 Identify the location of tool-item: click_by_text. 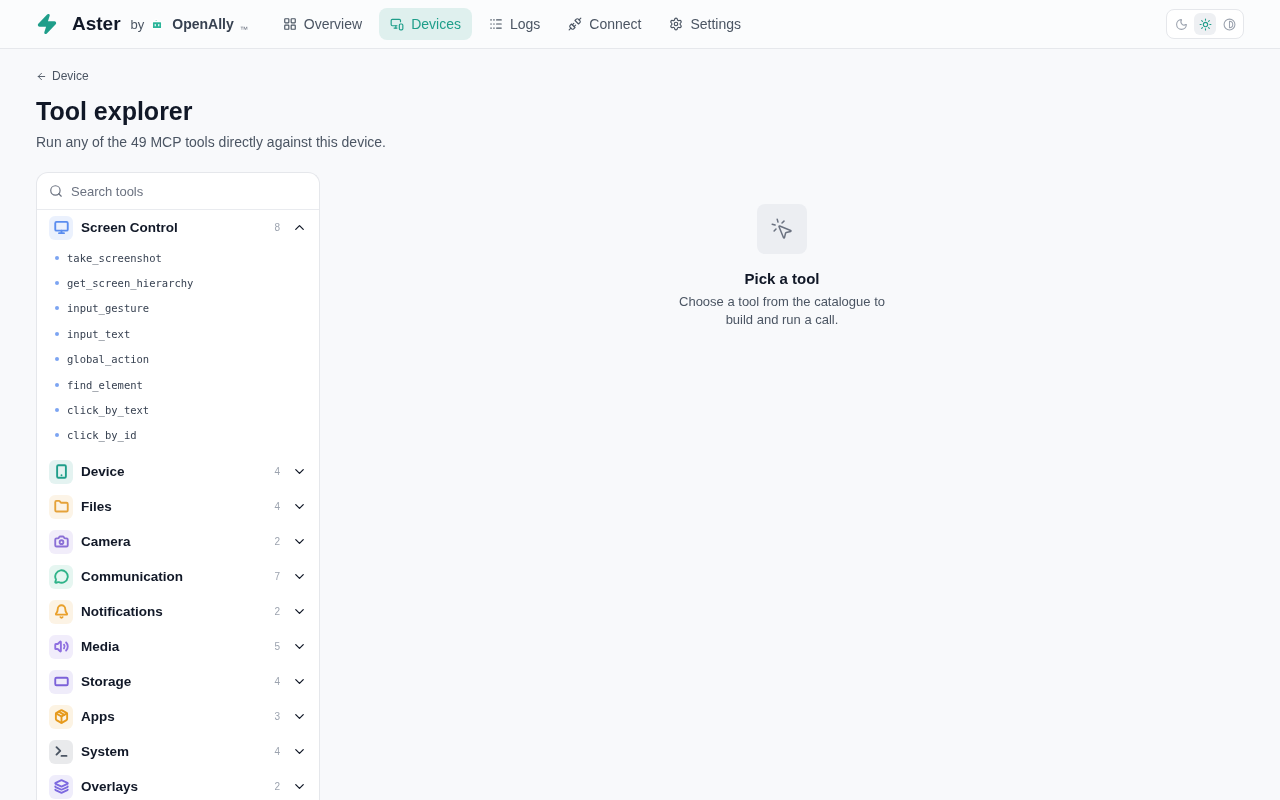
(178, 410).